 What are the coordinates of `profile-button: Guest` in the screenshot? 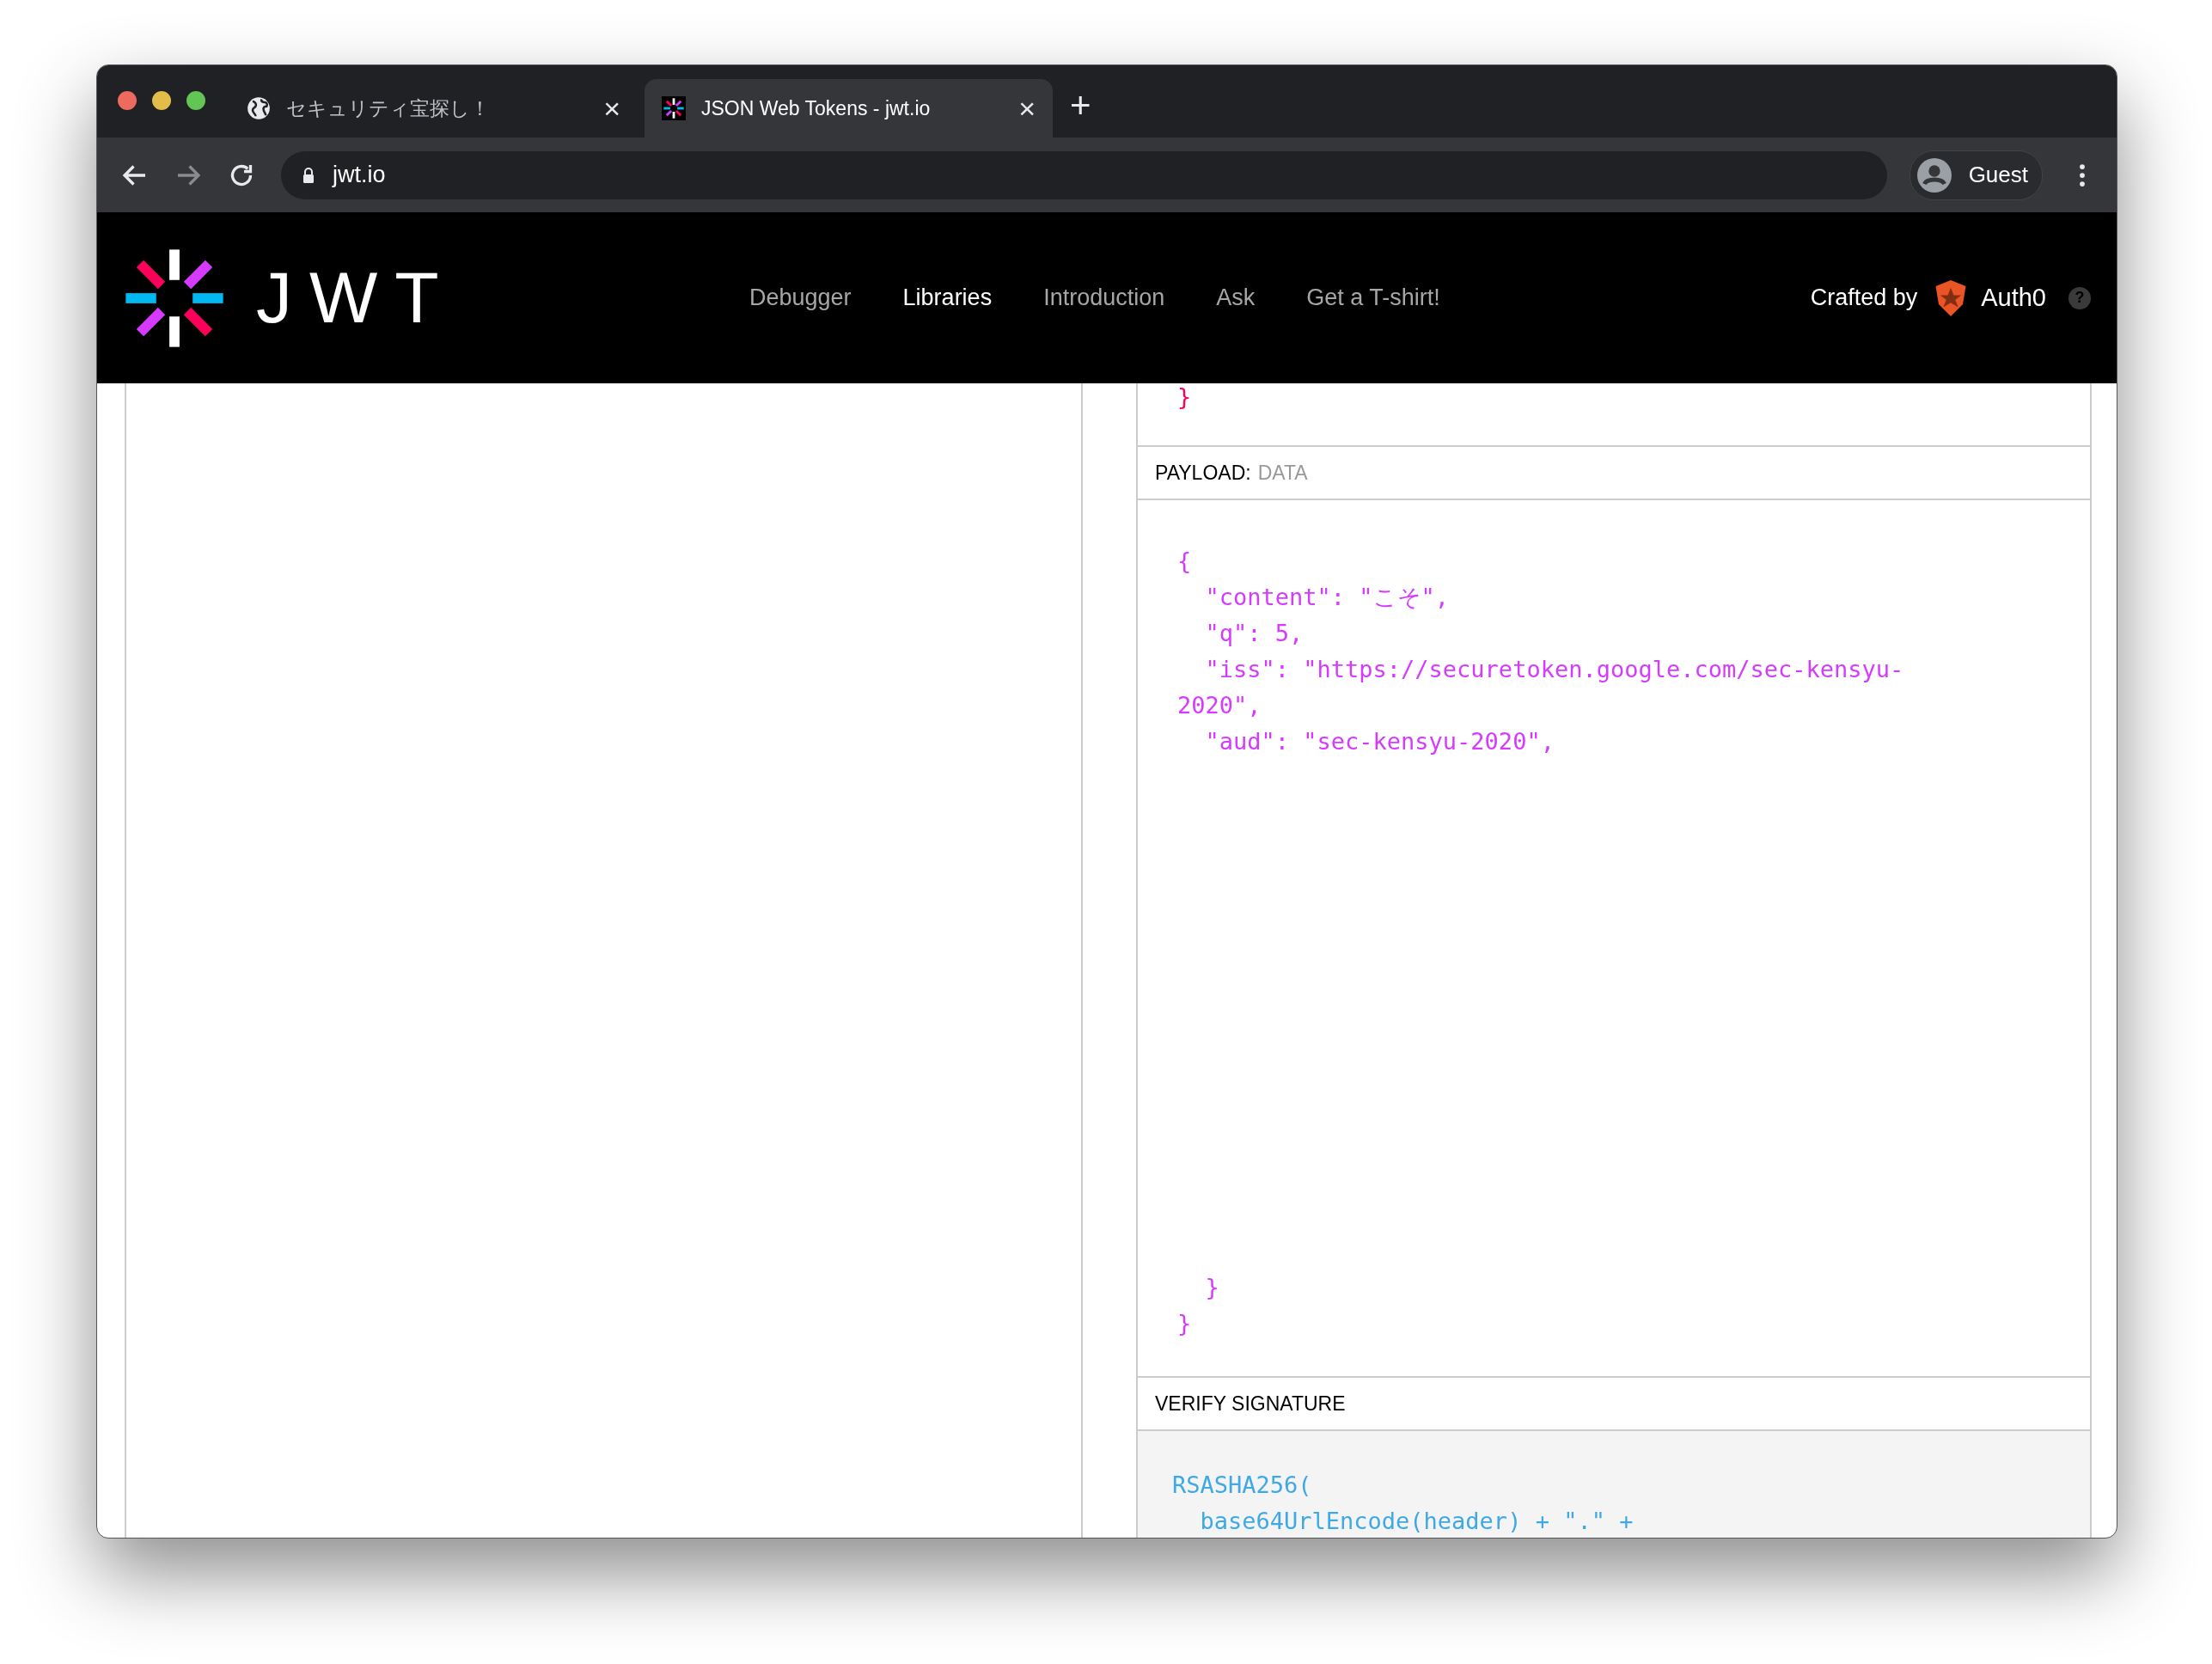 It's located at (1976, 175).